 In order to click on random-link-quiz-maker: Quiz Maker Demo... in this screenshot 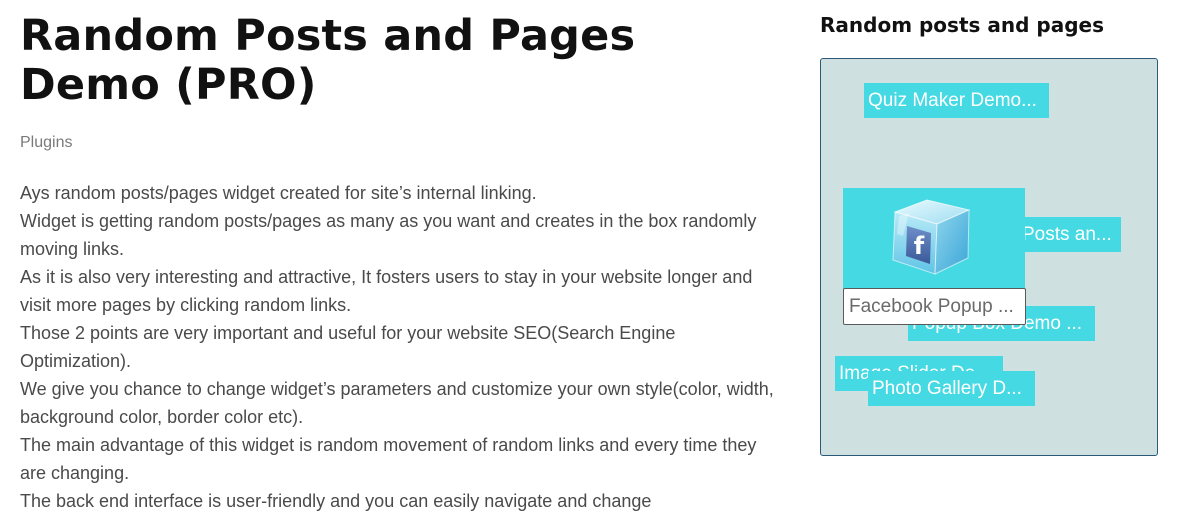, I will do `click(956, 100)`.